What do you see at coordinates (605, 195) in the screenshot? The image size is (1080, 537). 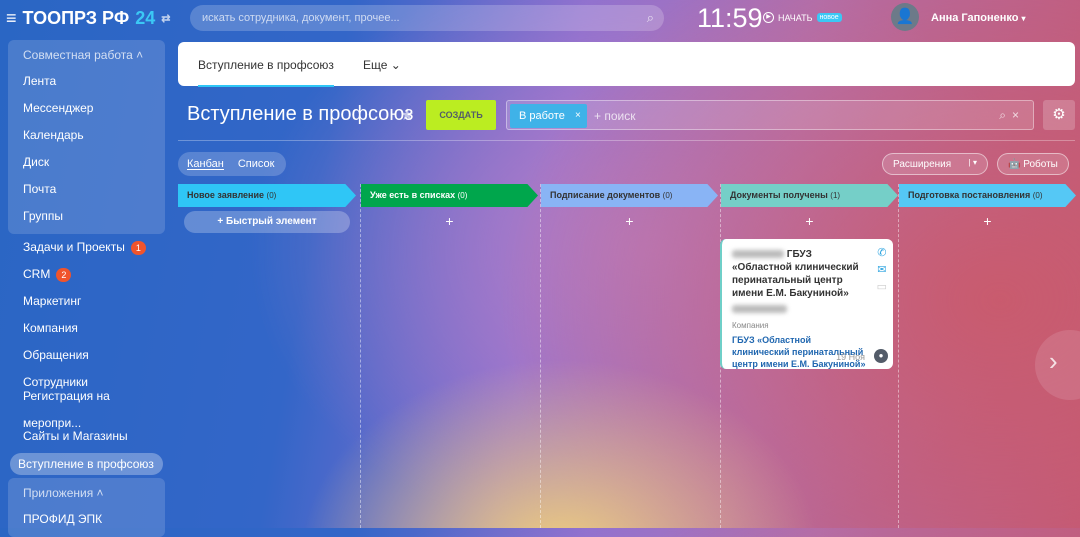 I see `column-title: Подписание документов` at bounding box center [605, 195].